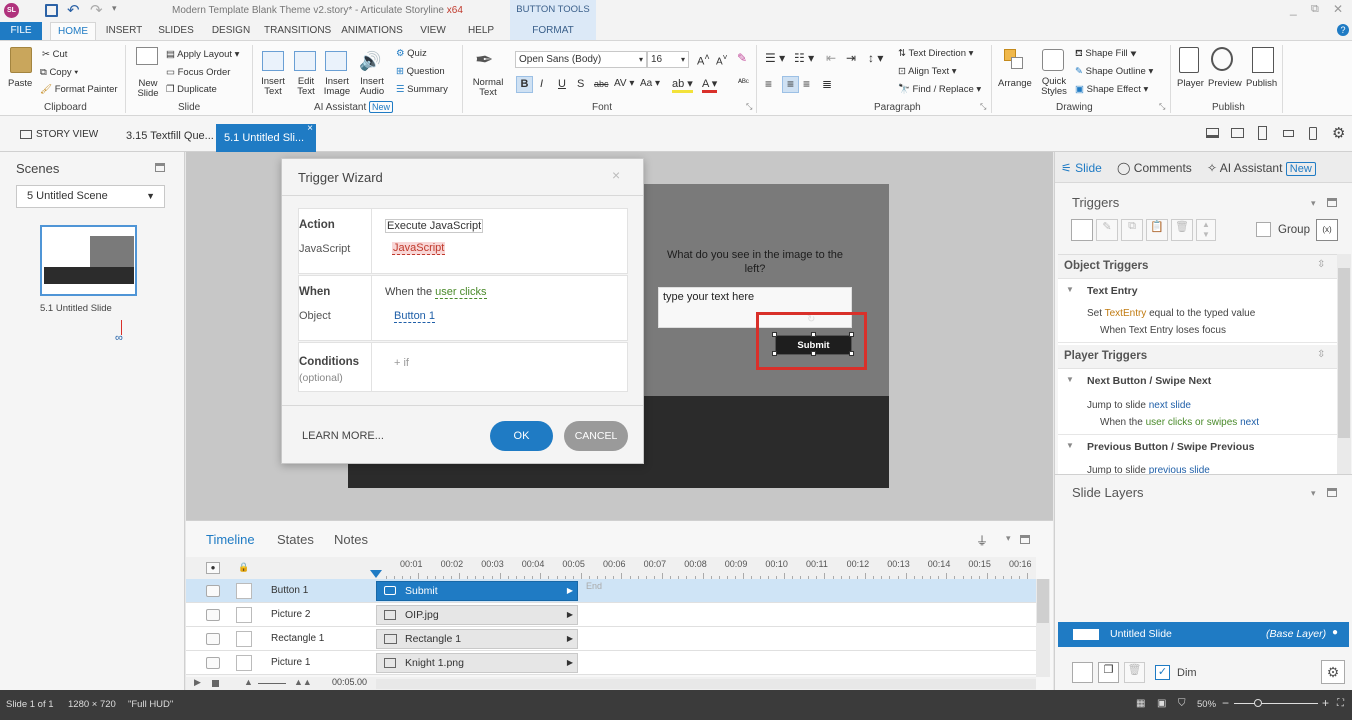 The image size is (1352, 720). Describe the element at coordinates (1170, 405) in the screenshot. I see `slide-link: next slide` at that location.